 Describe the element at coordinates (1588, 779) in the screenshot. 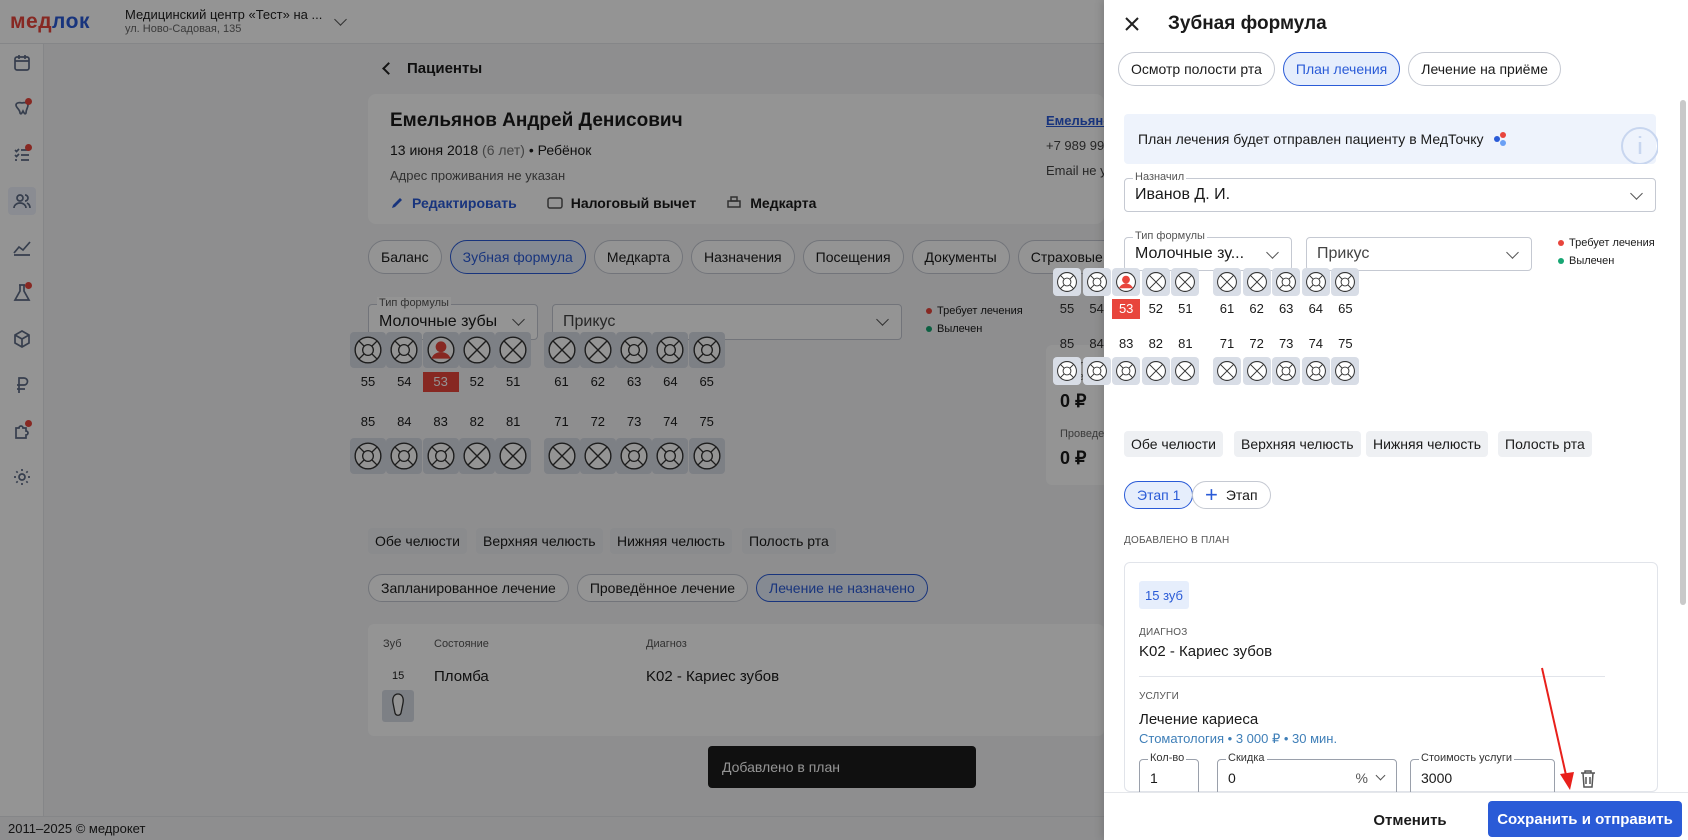

I see `trash-icon` at that location.